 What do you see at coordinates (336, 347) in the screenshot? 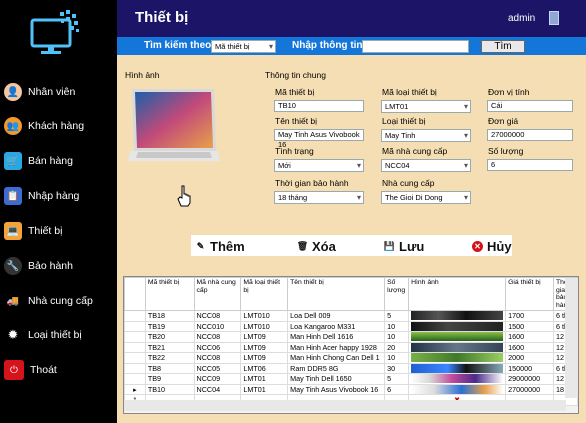
I see `cell-device-name: Man Hinh Acer happy 1928` at bounding box center [336, 347].